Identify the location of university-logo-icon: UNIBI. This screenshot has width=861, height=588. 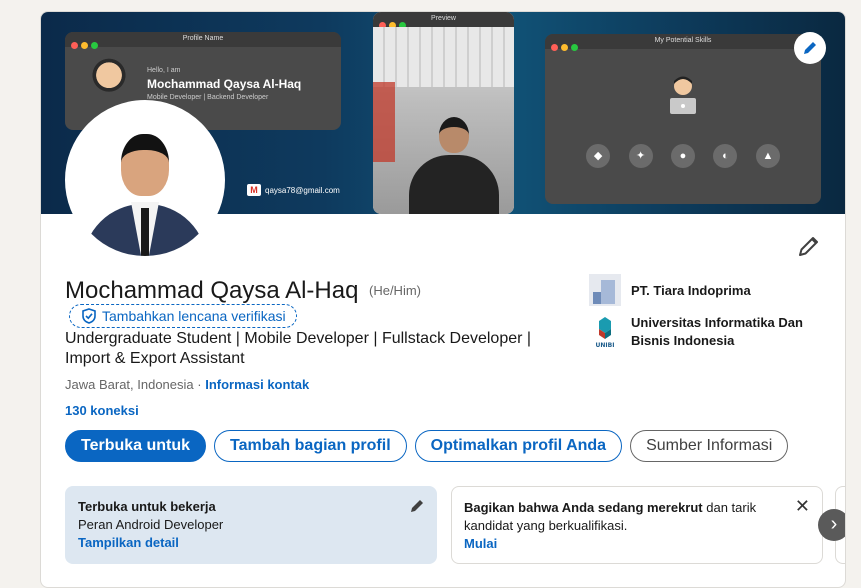
(605, 333).